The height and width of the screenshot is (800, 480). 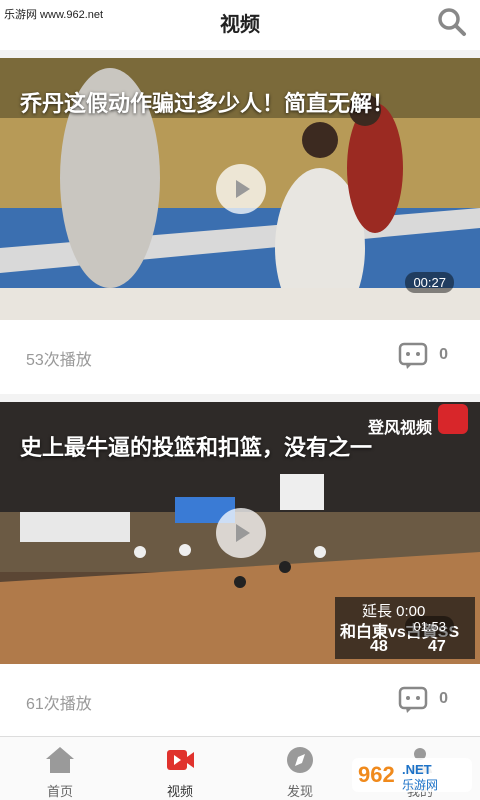 I want to click on video-duration: 01:53, so click(x=429, y=626).